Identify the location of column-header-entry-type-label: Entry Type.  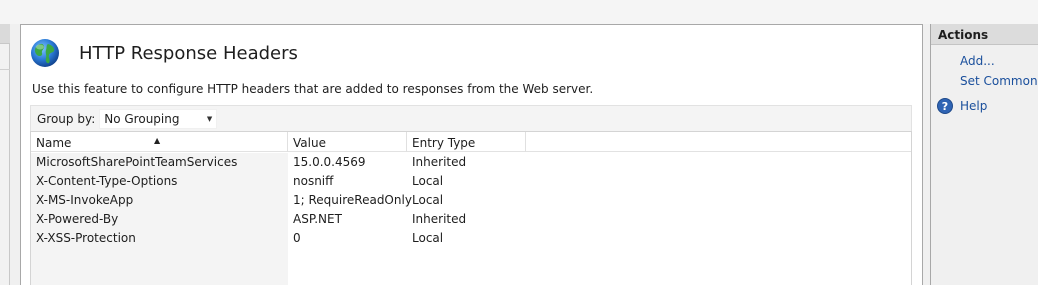
(444, 143).